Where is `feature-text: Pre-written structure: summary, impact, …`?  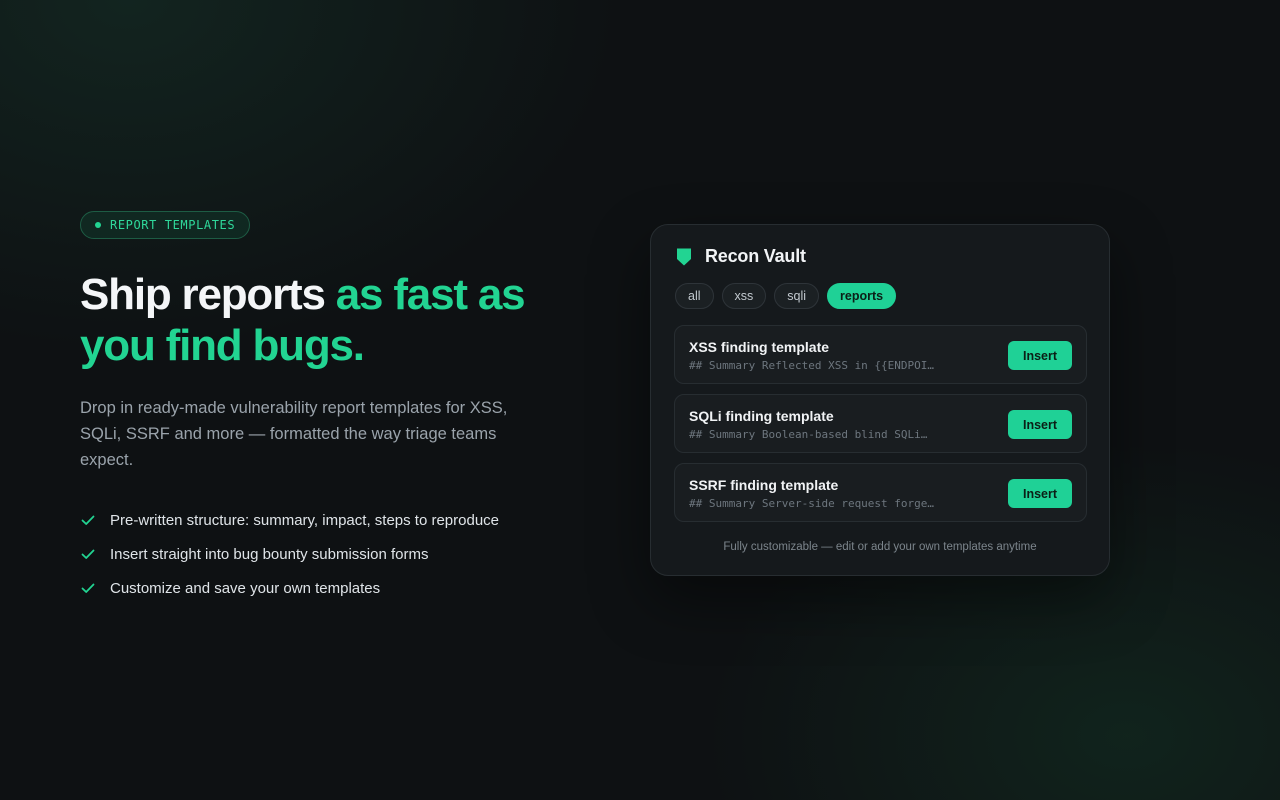
feature-text: Pre-written structure: summary, impact, … is located at coordinates (305, 520).